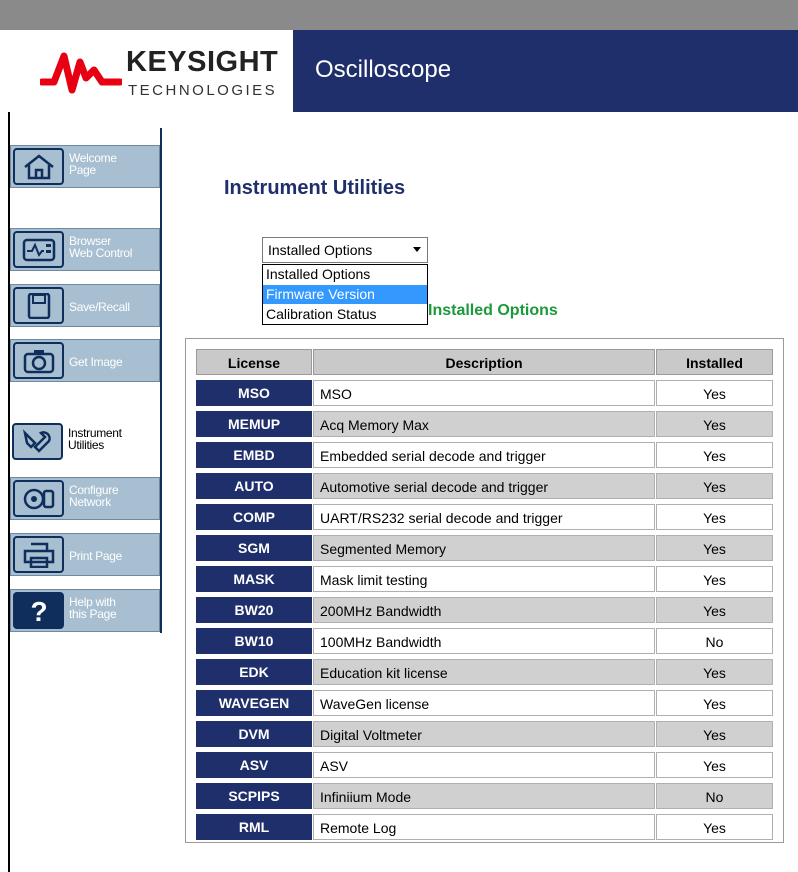 This screenshot has width=798, height=872. I want to click on nav-configure-network: Configure Network, so click(85, 498).